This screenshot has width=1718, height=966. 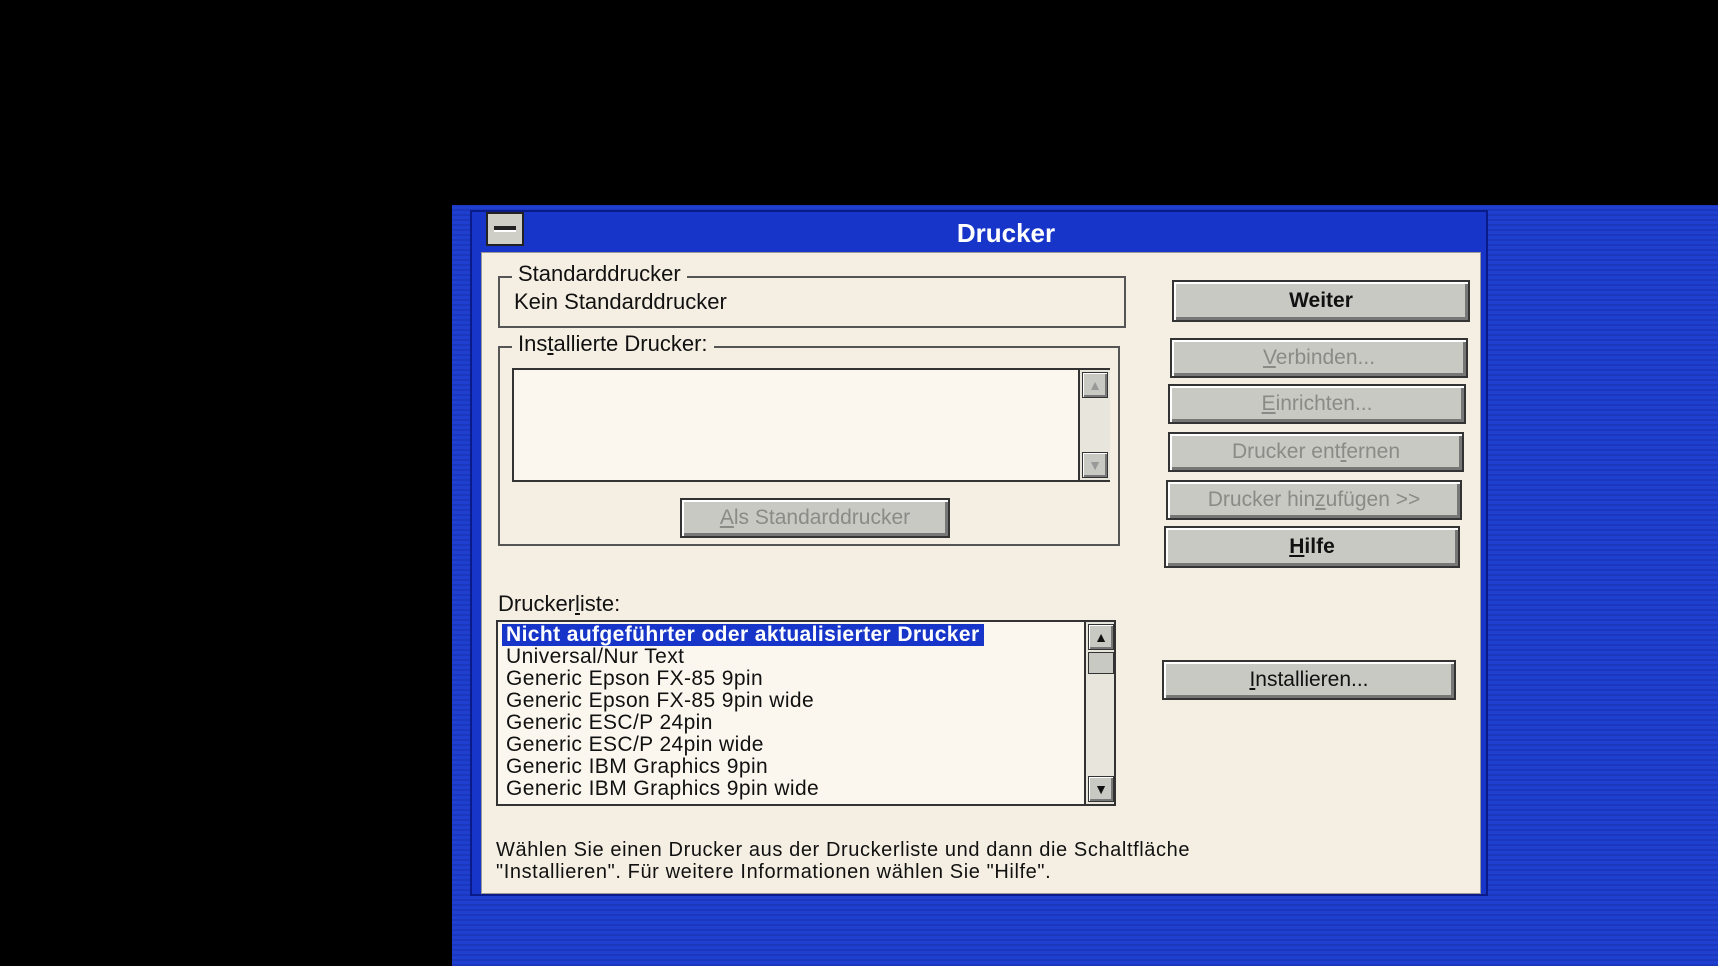 I want to click on system-menu-icon, so click(x=505, y=229).